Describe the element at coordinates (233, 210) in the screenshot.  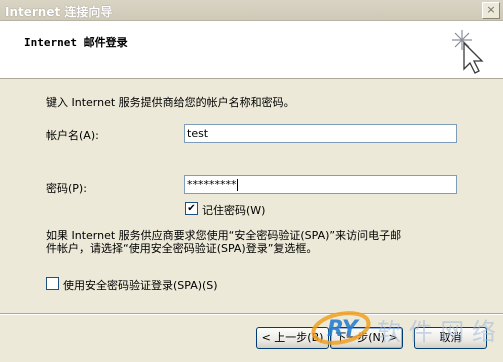
I see `remember-password-label: 记住密码(W)` at that location.